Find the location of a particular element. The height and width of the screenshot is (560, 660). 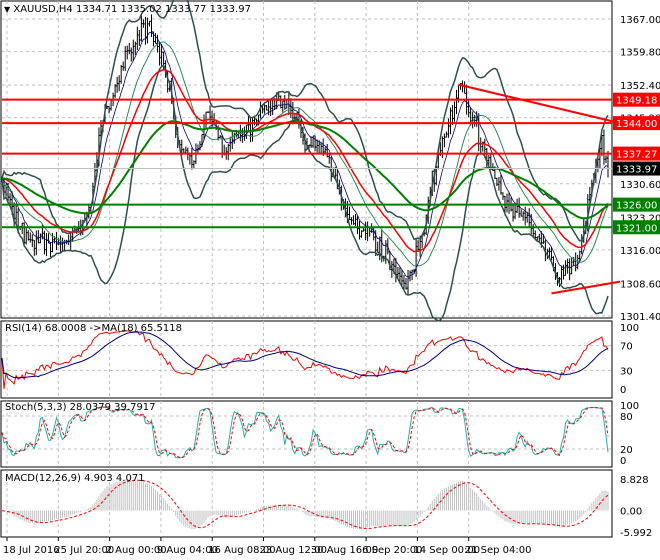

x-tick-label: 21 Sep 04:00 is located at coordinates (498, 550).